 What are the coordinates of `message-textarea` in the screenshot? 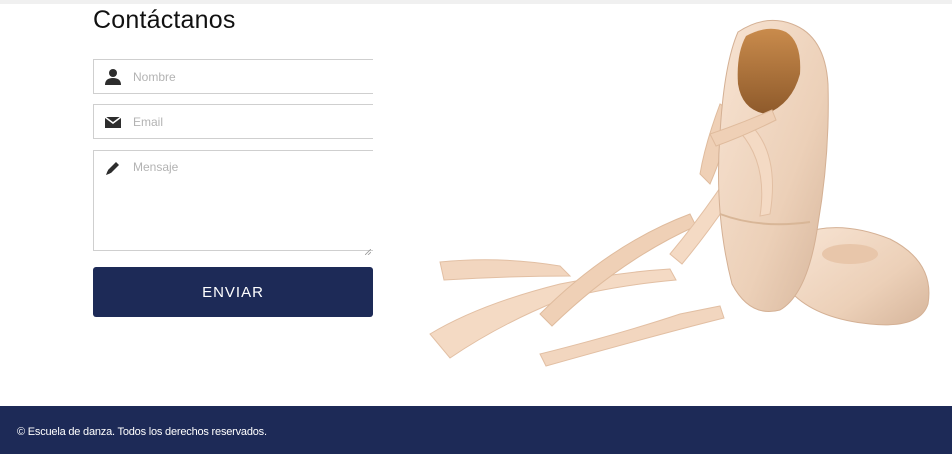 It's located at (253, 202).